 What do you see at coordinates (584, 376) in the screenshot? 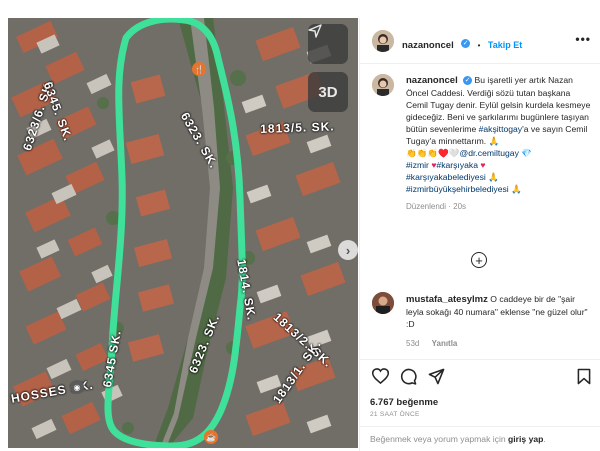
I see `save-bookmark-icon` at bounding box center [584, 376].